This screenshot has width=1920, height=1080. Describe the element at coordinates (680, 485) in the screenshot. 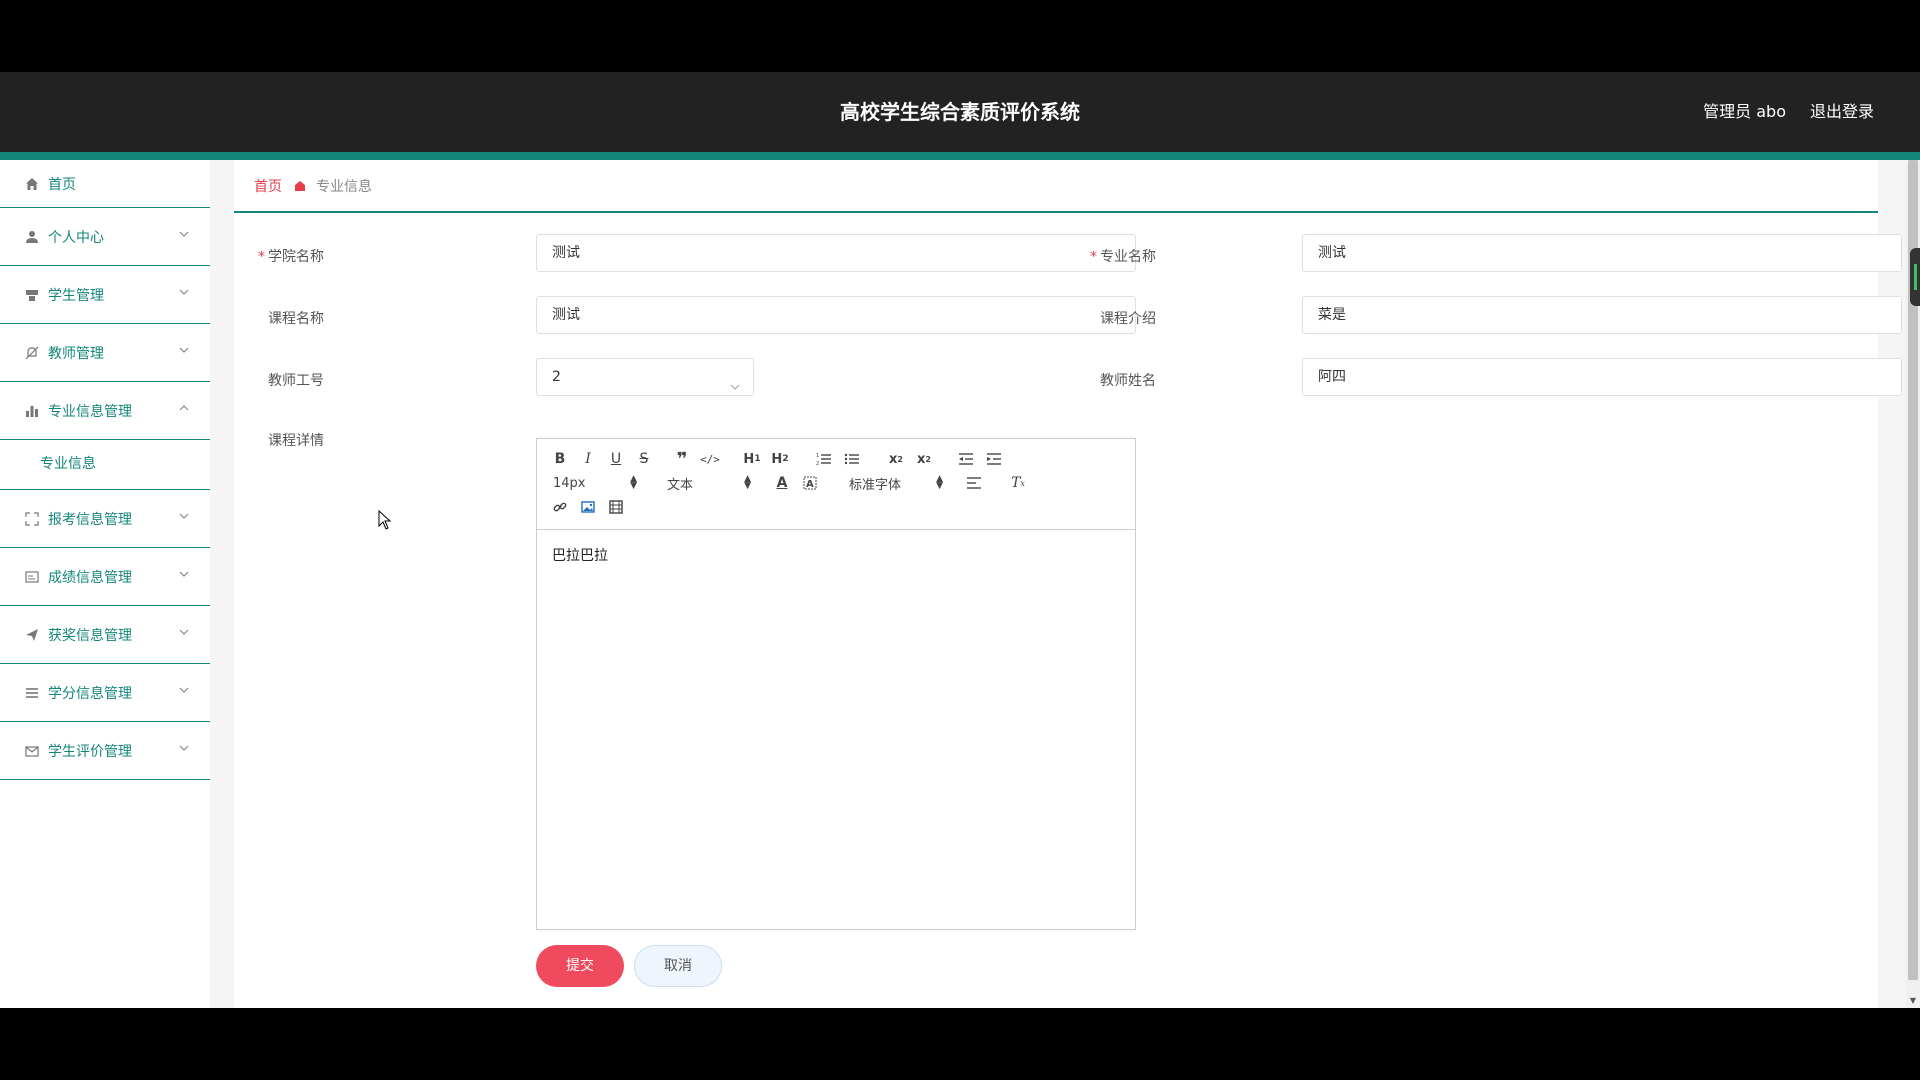

I see `header-value: 文本` at that location.